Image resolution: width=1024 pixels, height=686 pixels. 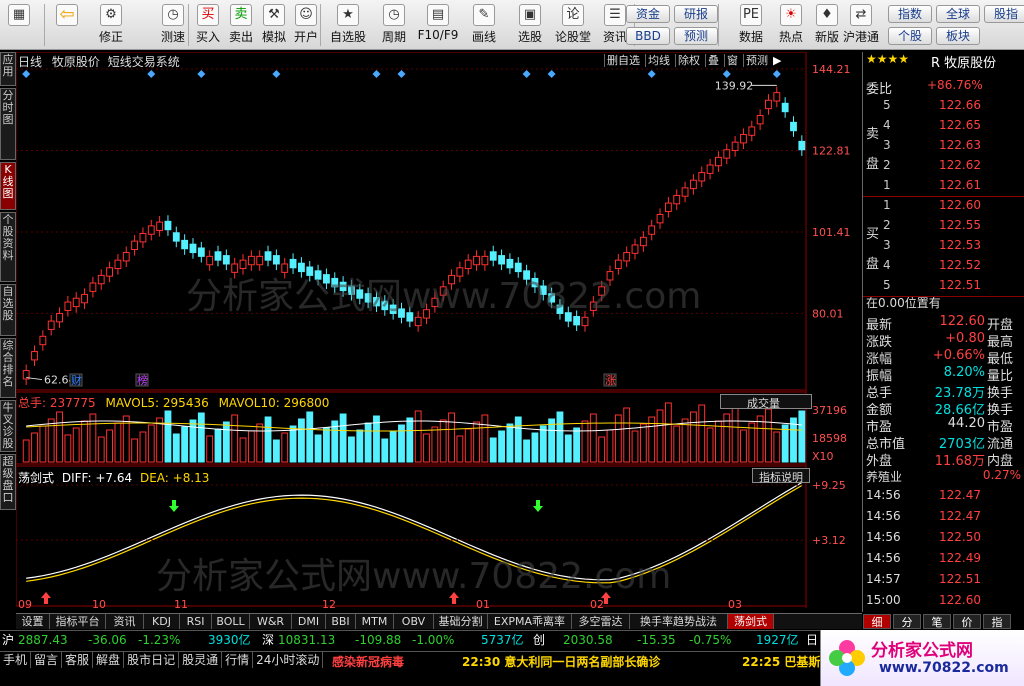 I want to click on indicator-tab-4: RSI, so click(x=196, y=621).